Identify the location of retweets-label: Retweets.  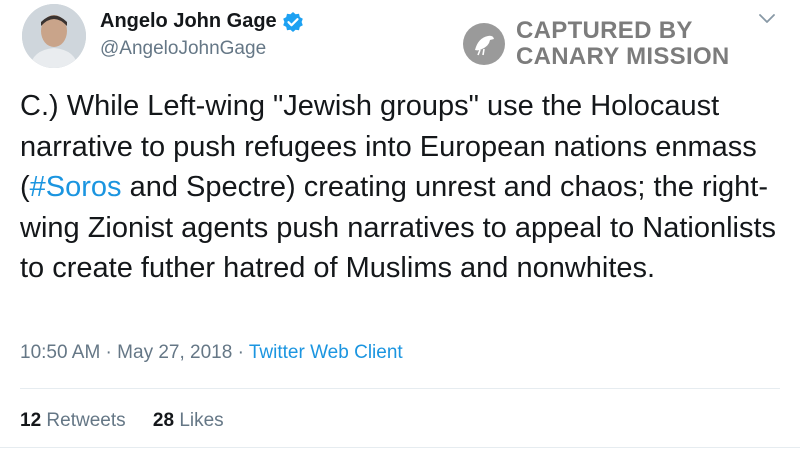
(86, 420).